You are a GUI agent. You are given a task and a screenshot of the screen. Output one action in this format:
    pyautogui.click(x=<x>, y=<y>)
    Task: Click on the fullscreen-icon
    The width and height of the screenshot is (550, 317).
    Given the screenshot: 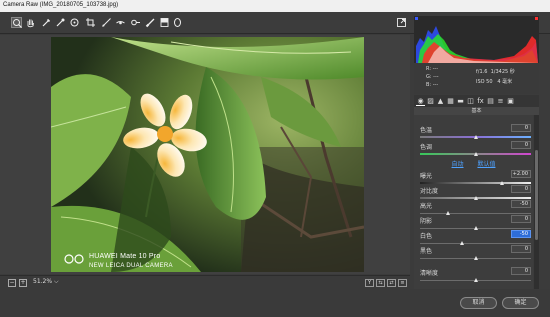 What is the action you would take?
    pyautogui.click(x=401, y=22)
    